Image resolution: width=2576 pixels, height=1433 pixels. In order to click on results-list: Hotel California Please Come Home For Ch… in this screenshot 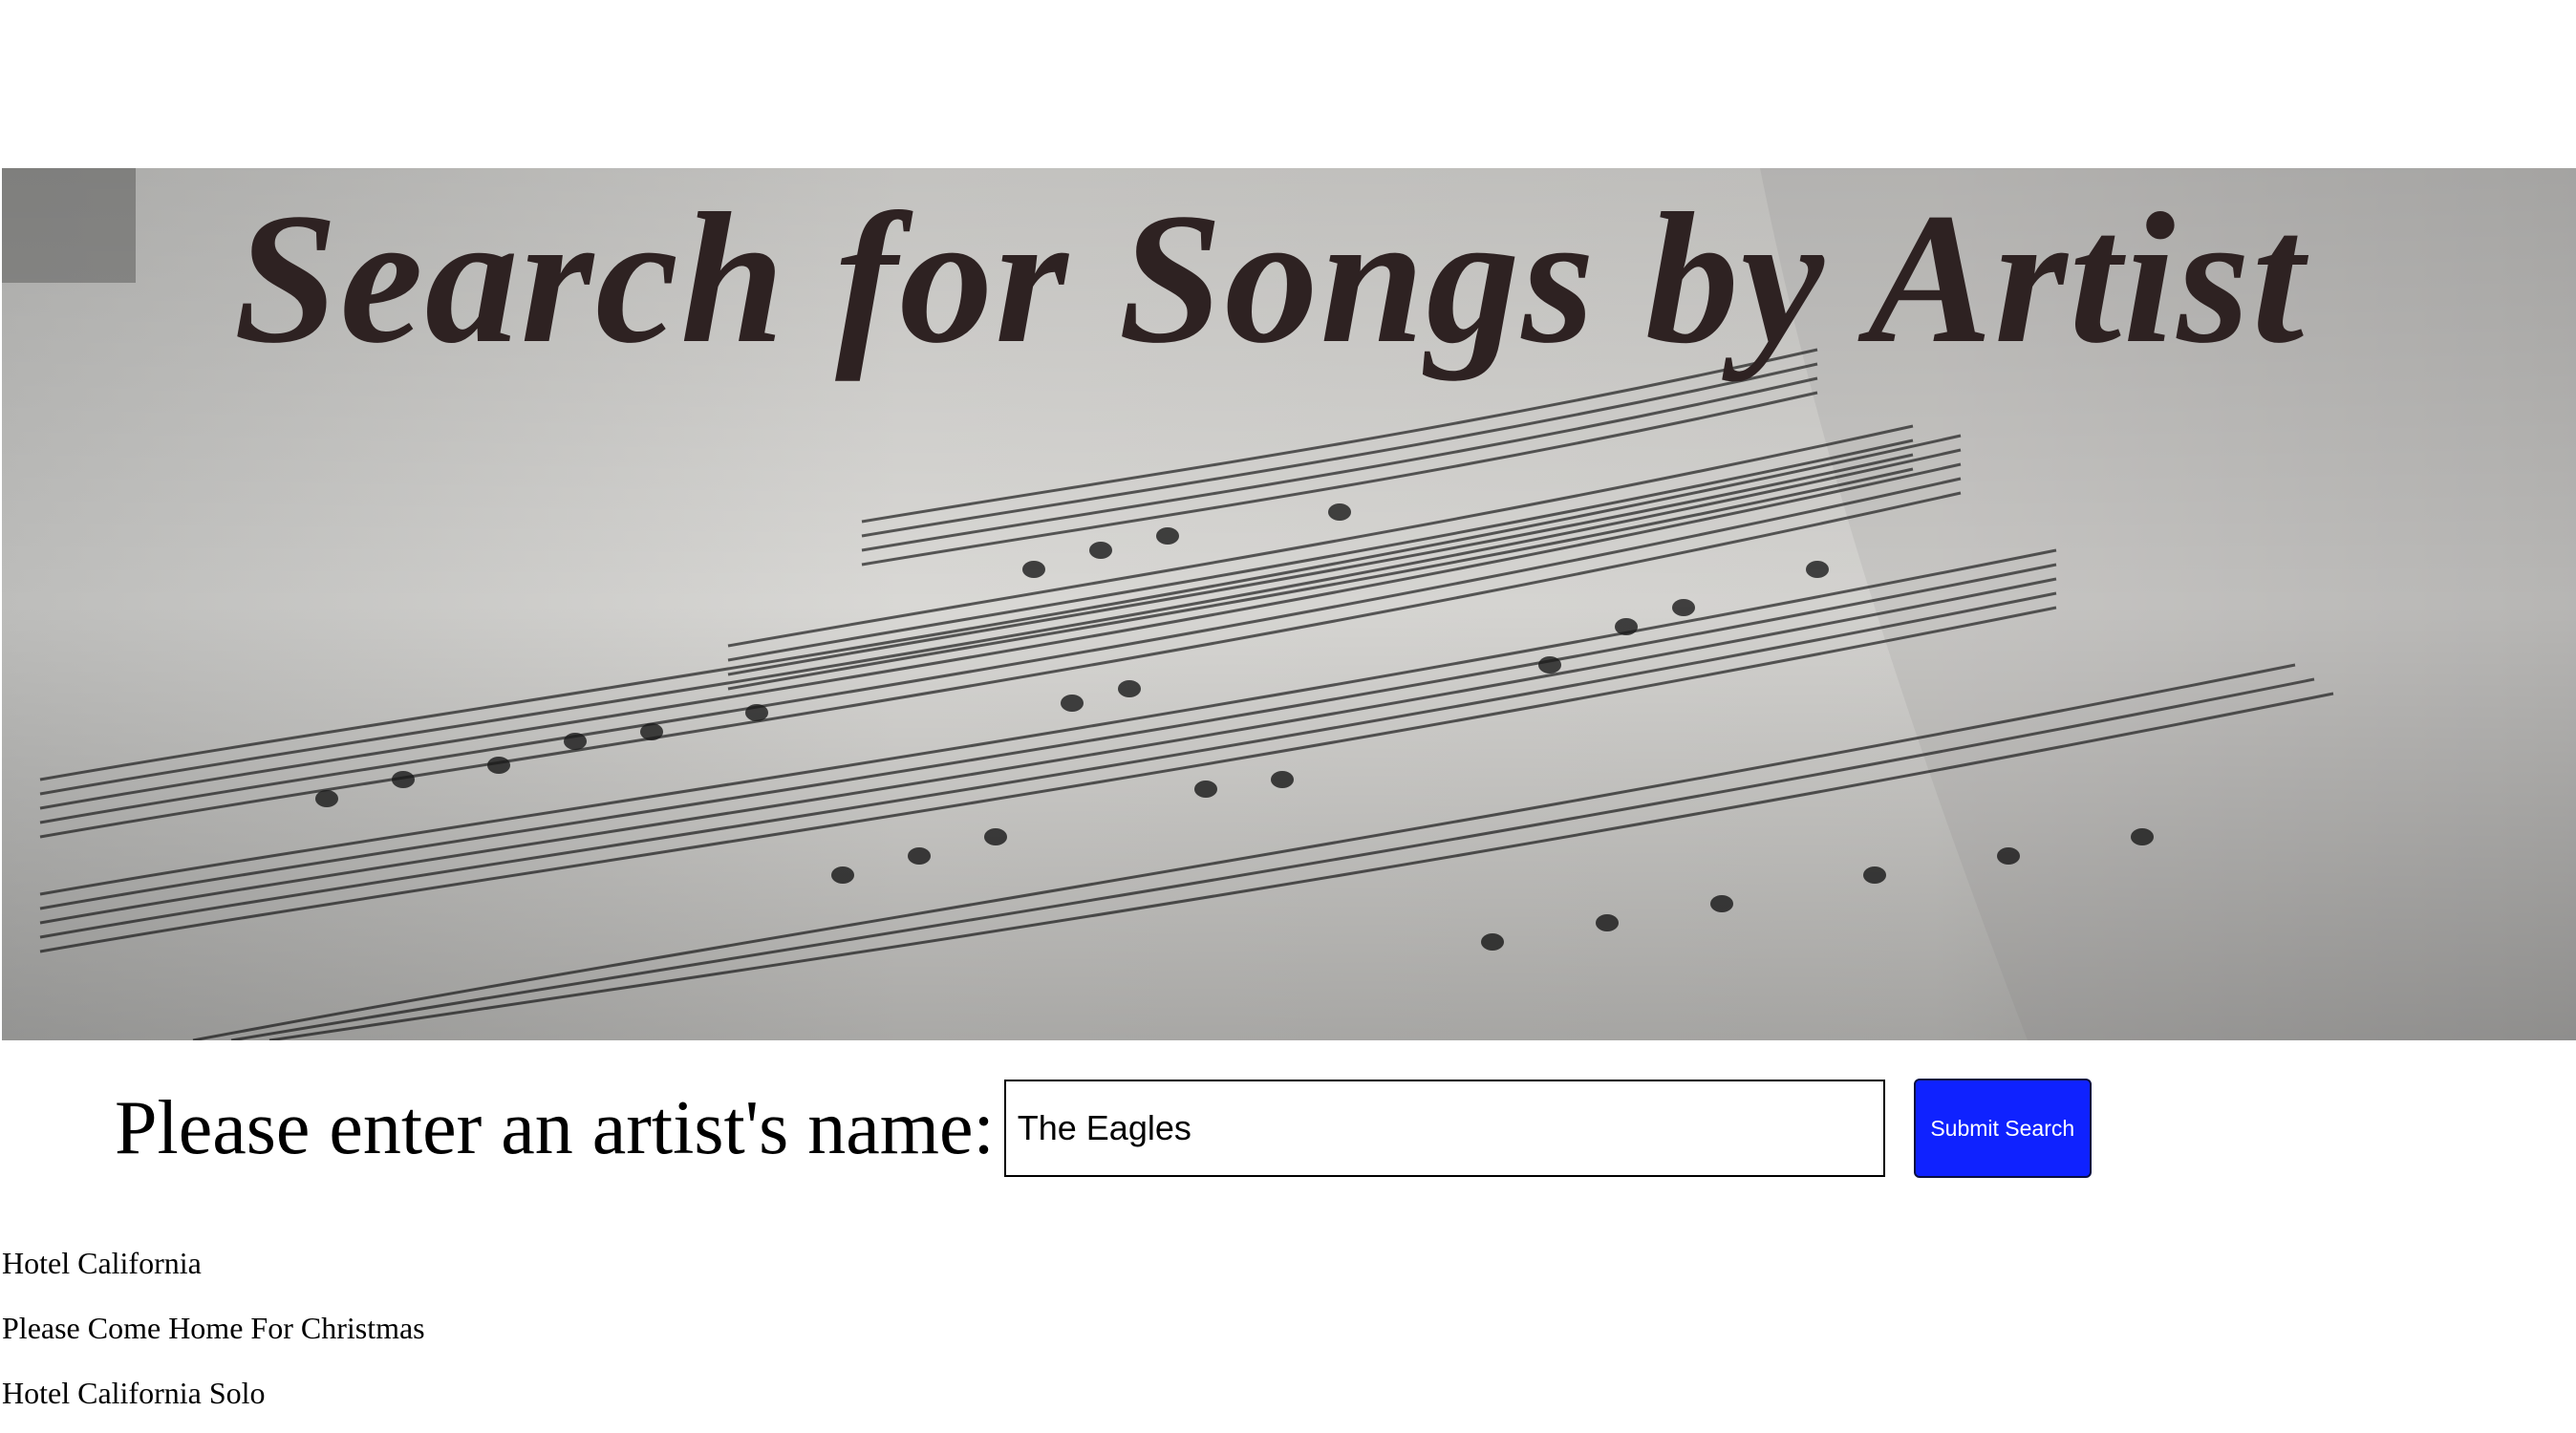, I will do `click(213, 1336)`.